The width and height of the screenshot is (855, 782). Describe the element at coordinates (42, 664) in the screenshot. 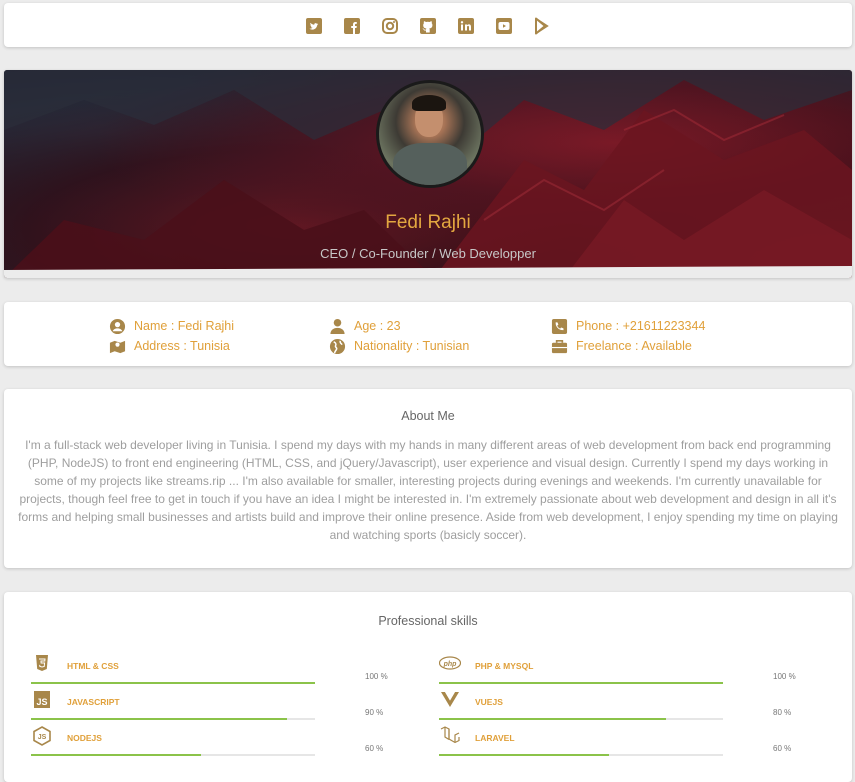

I see `html5-icon` at that location.